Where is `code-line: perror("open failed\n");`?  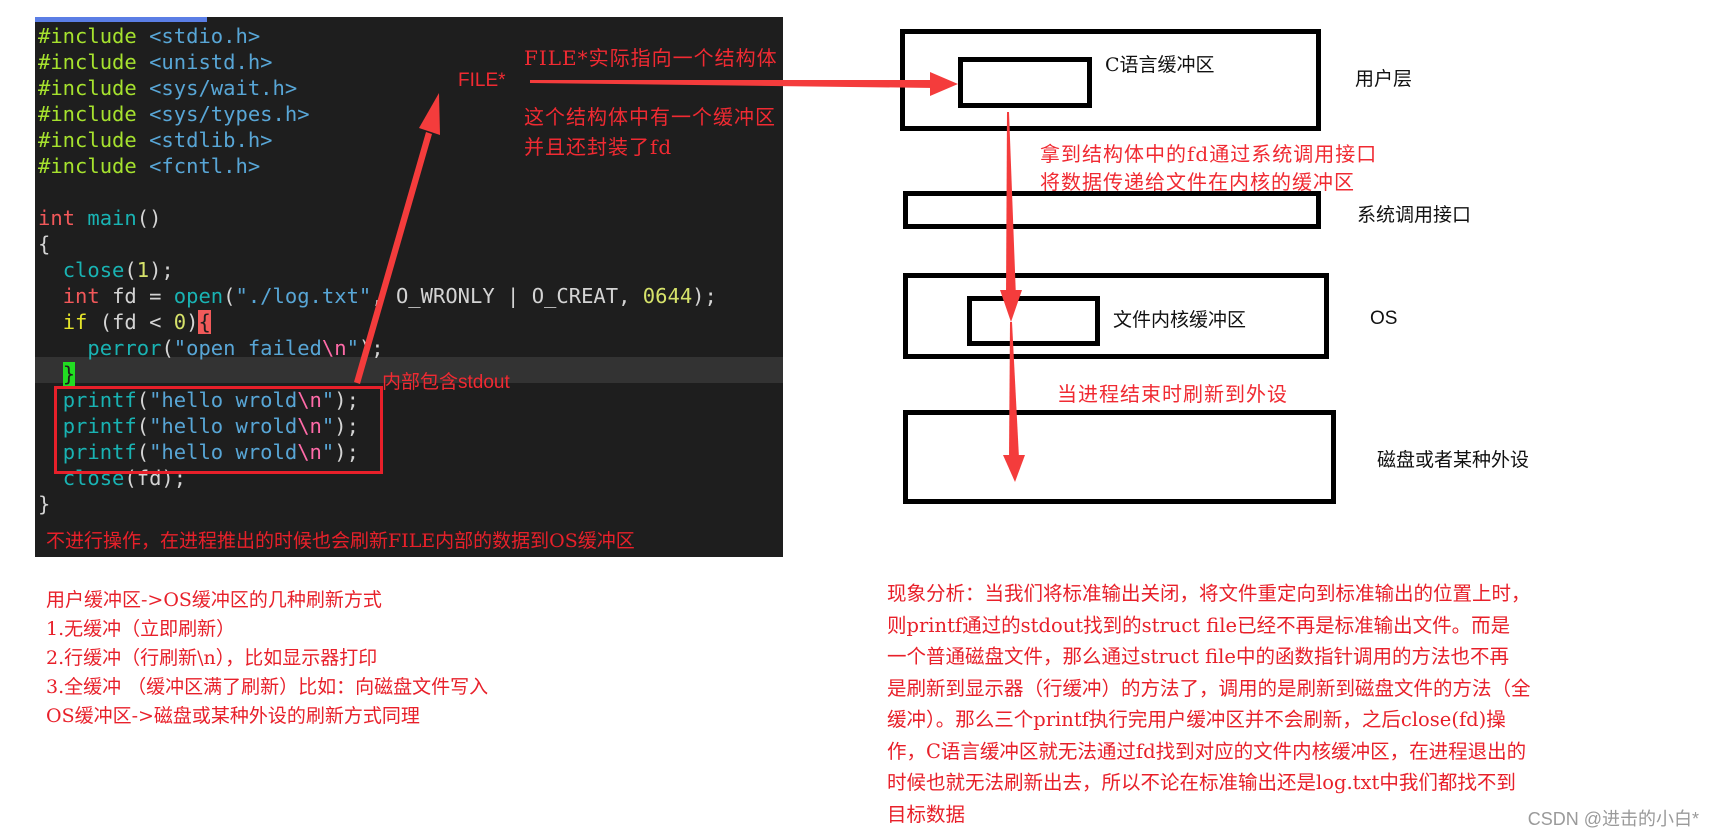
code-line: perror("open failed\n"); is located at coordinates (377, 348).